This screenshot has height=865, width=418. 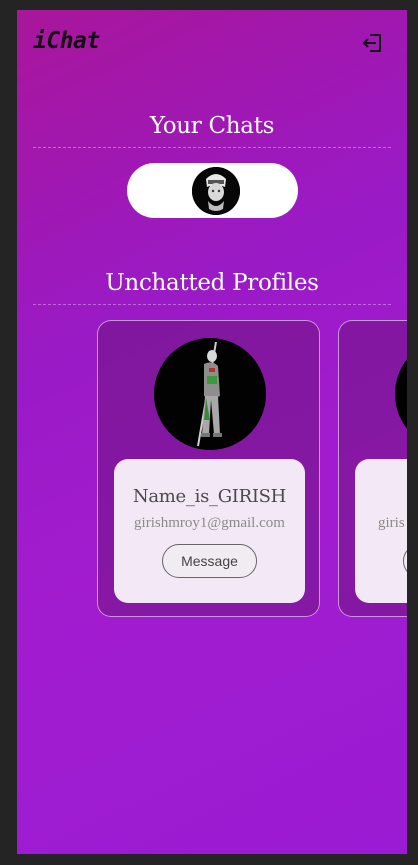 What do you see at coordinates (373, 43) in the screenshot?
I see `logout-icon` at bounding box center [373, 43].